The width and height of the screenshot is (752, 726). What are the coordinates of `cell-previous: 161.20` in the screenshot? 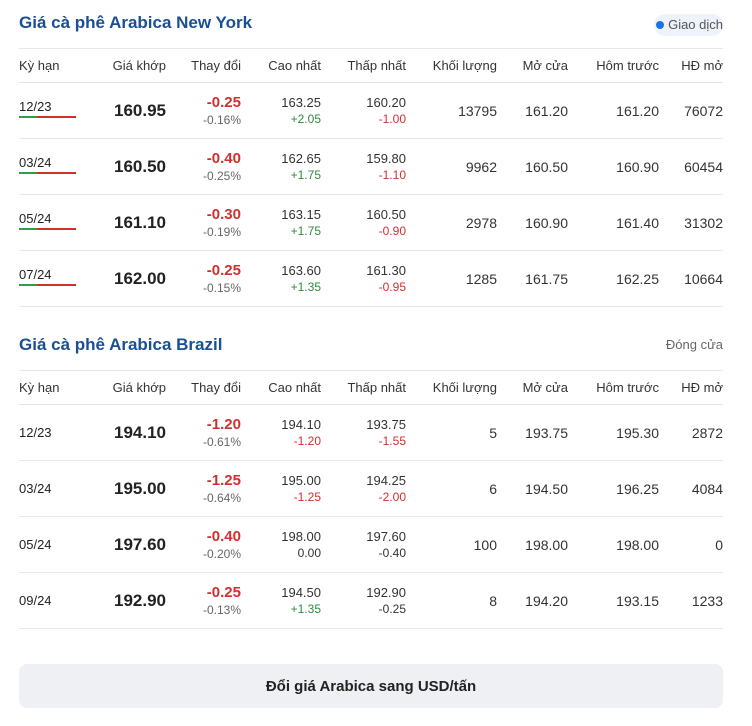 It's located at (613, 110).